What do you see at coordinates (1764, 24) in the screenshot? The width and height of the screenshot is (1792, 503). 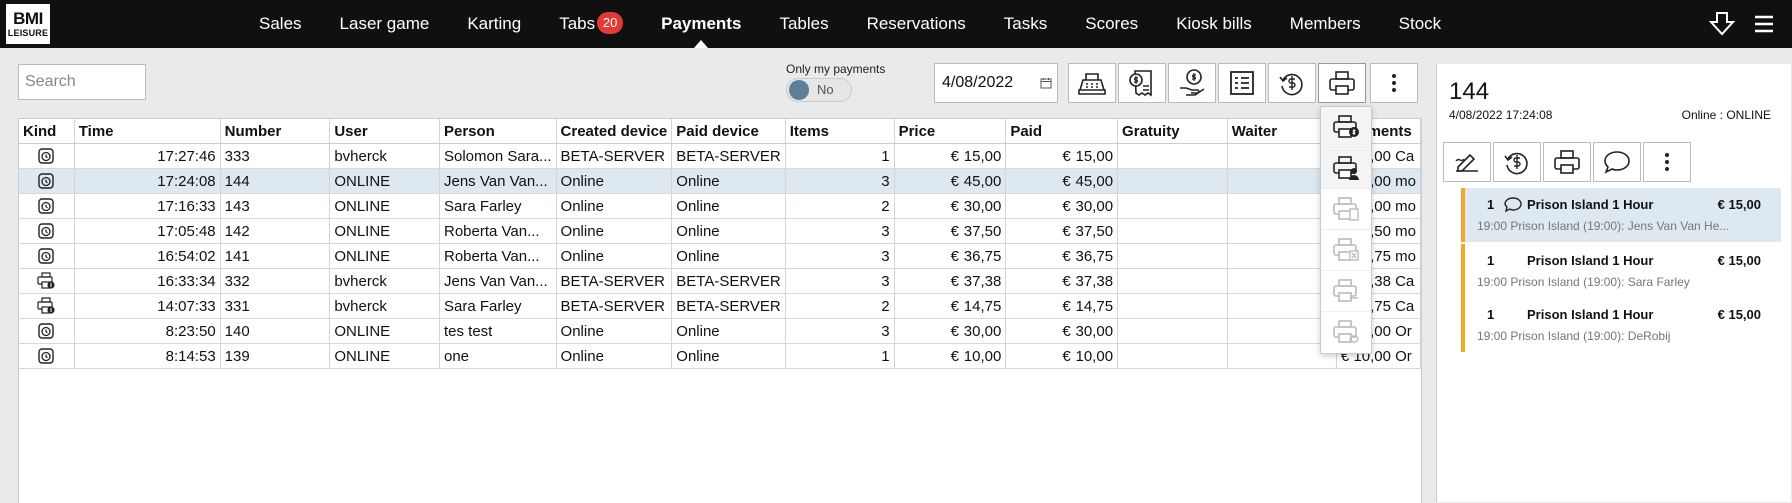 I see `hamburger-menu-icon` at bounding box center [1764, 24].